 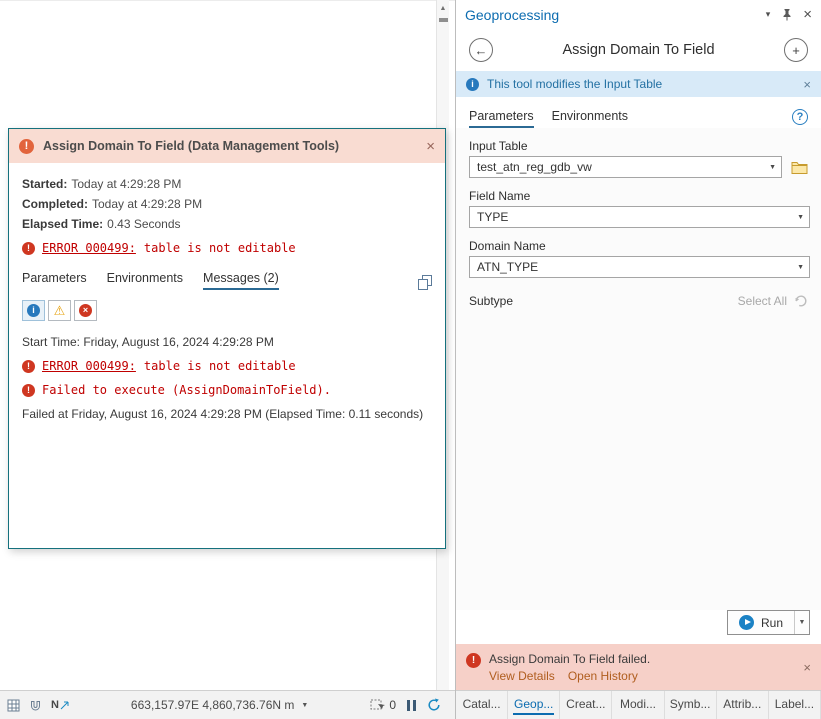 What do you see at coordinates (60, 705) in the screenshot?
I see `north-arrow-icon: N` at bounding box center [60, 705].